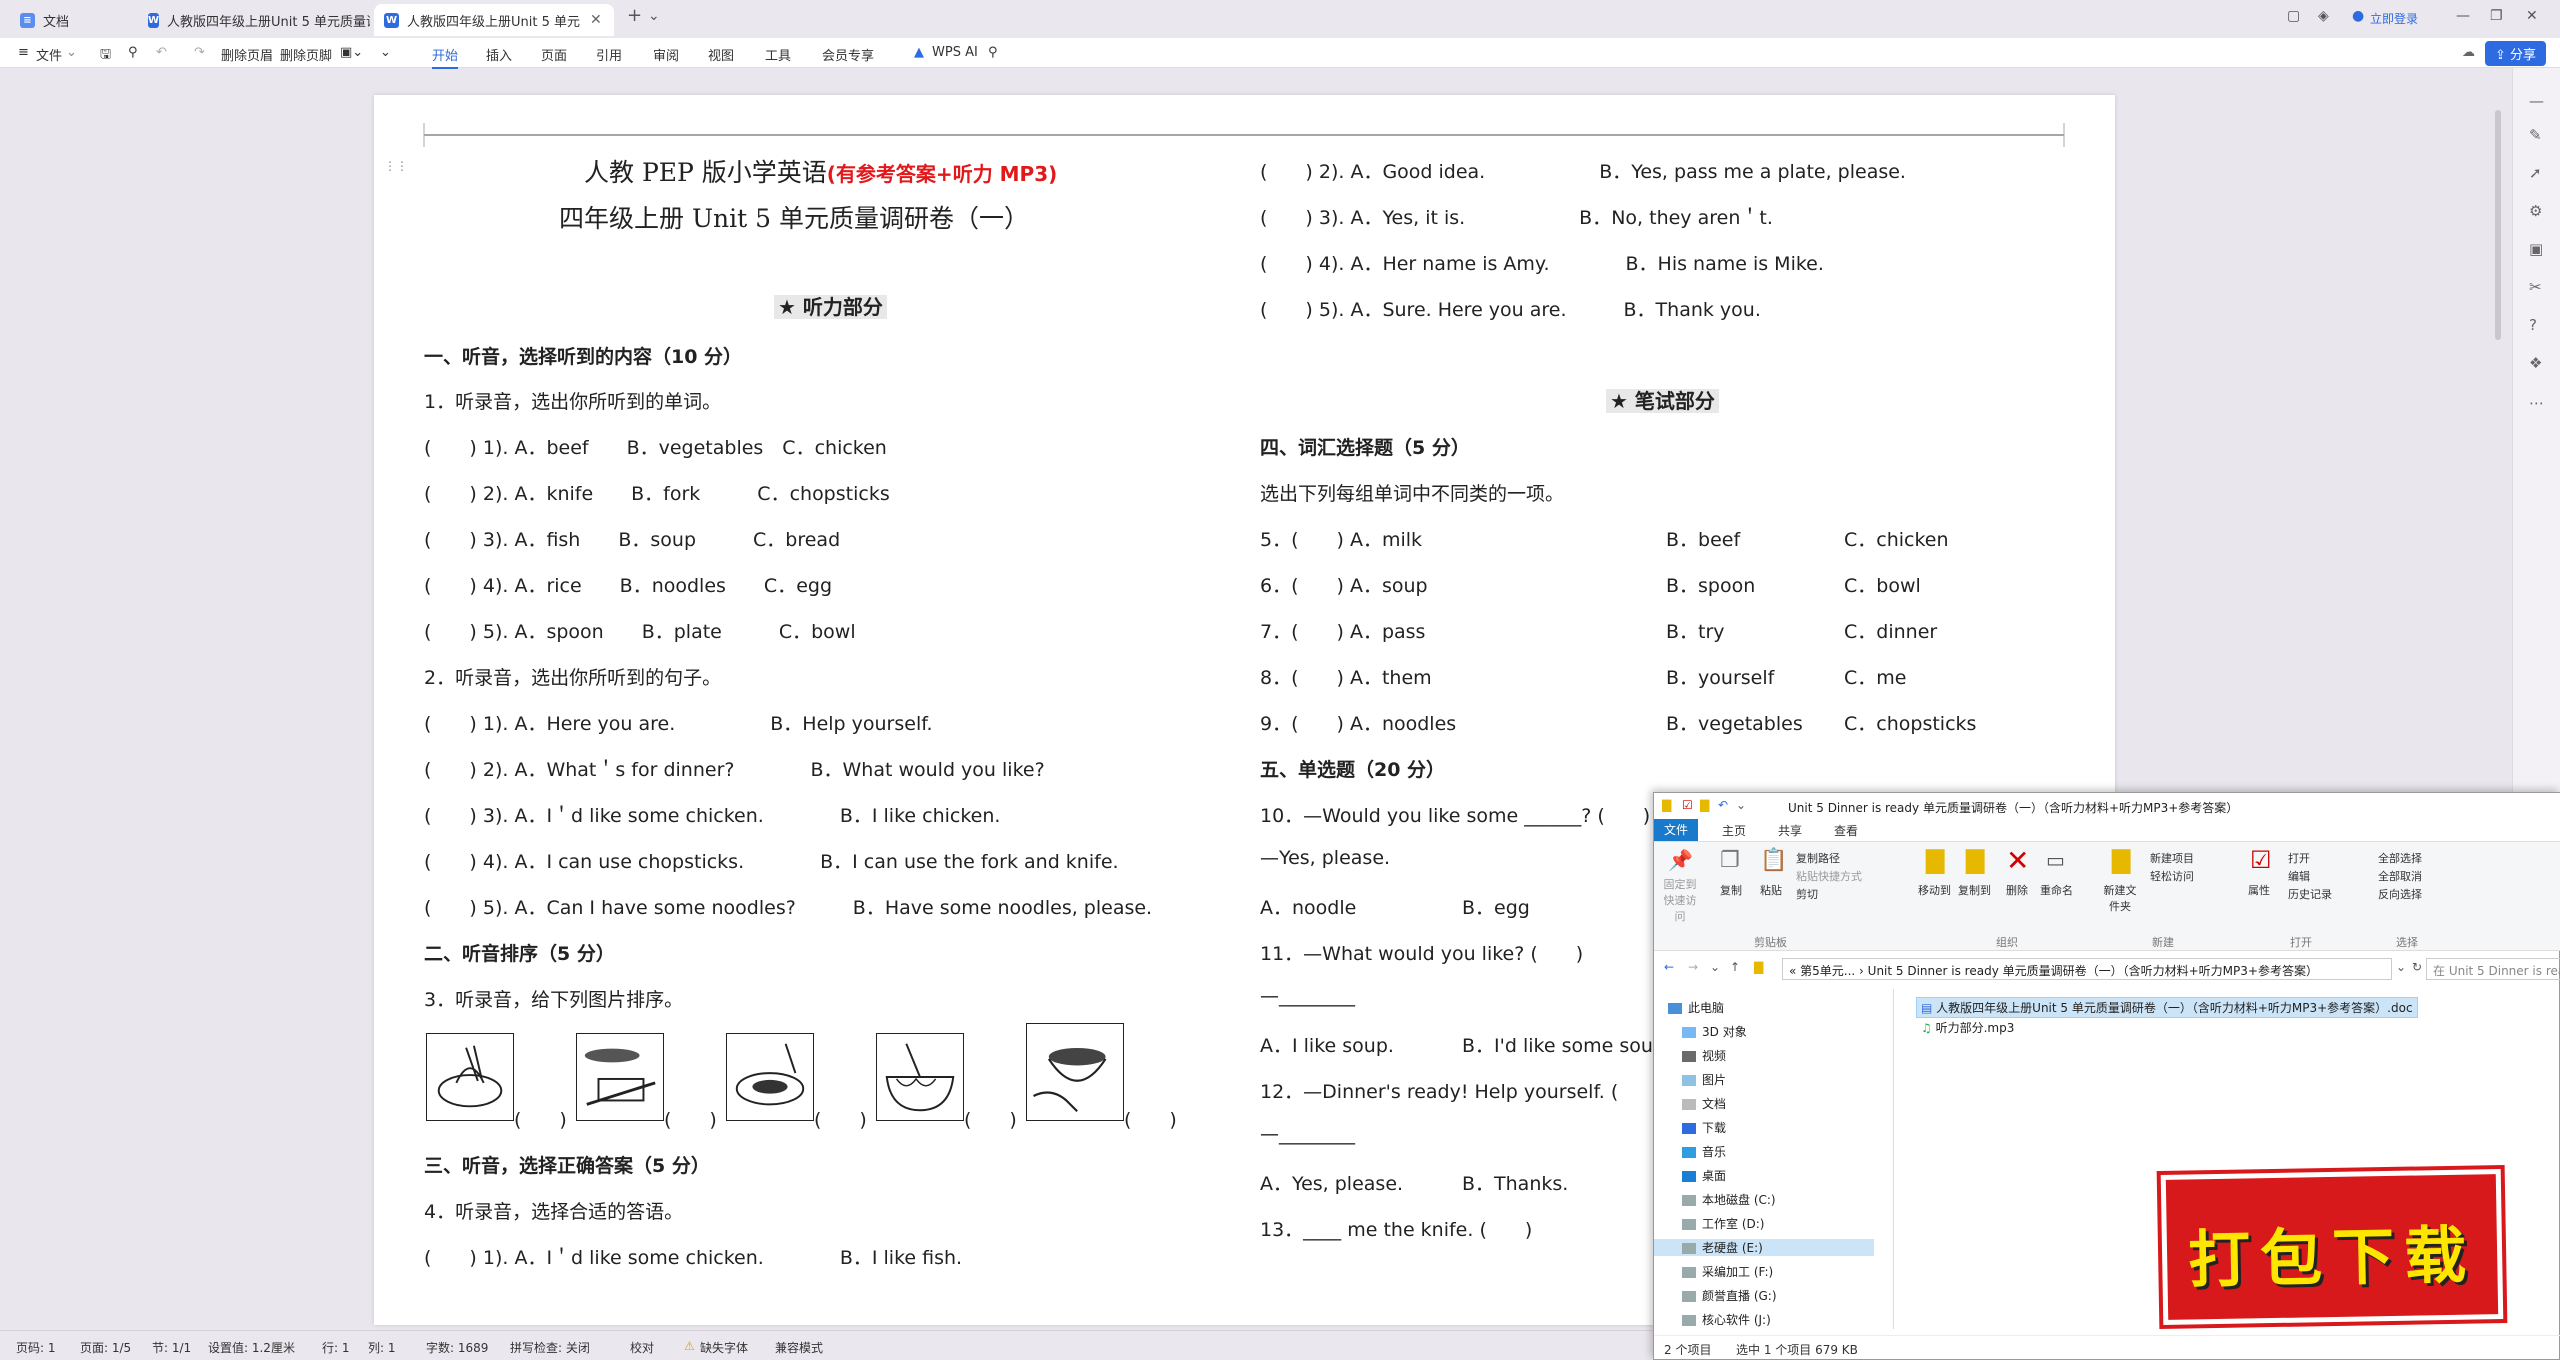  What do you see at coordinates (1735, 967) in the screenshot?
I see `up-arrow-icon: ↑` at bounding box center [1735, 967].